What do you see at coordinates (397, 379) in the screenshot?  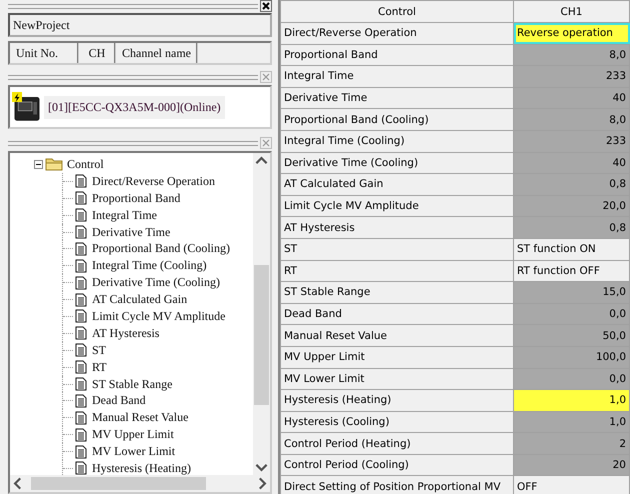 I see `table-cell: MV Lower Limit` at bounding box center [397, 379].